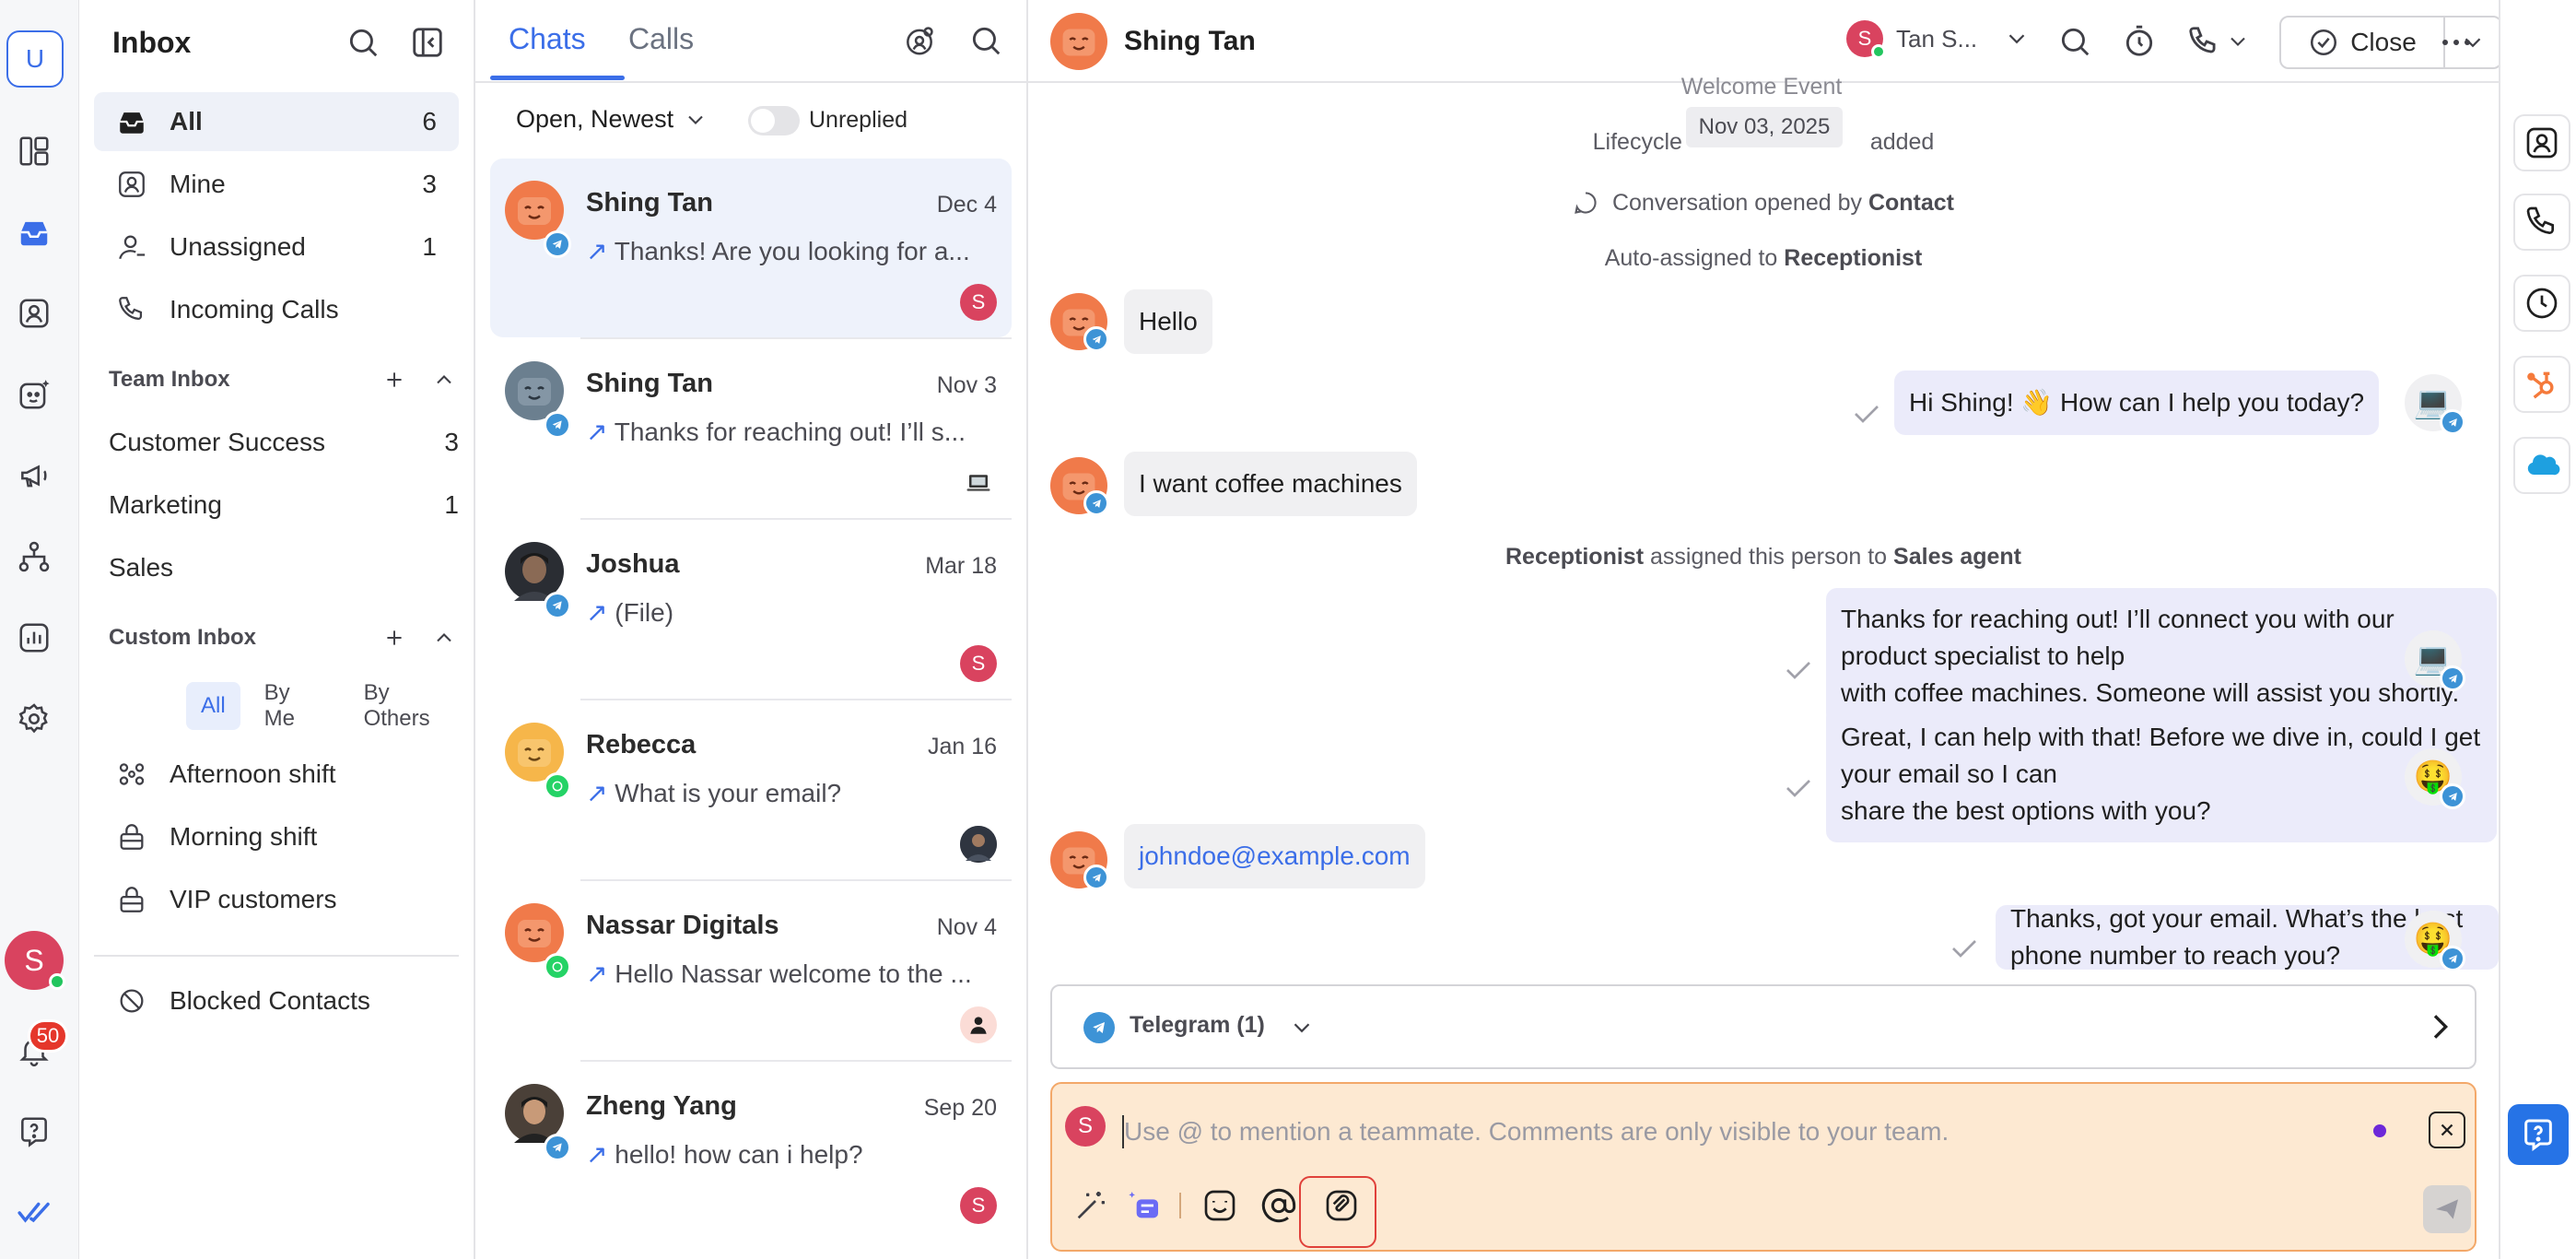 This screenshot has height=1259, width=2576. What do you see at coordinates (547, 39) in the screenshot?
I see `tab-chats: Chats` at bounding box center [547, 39].